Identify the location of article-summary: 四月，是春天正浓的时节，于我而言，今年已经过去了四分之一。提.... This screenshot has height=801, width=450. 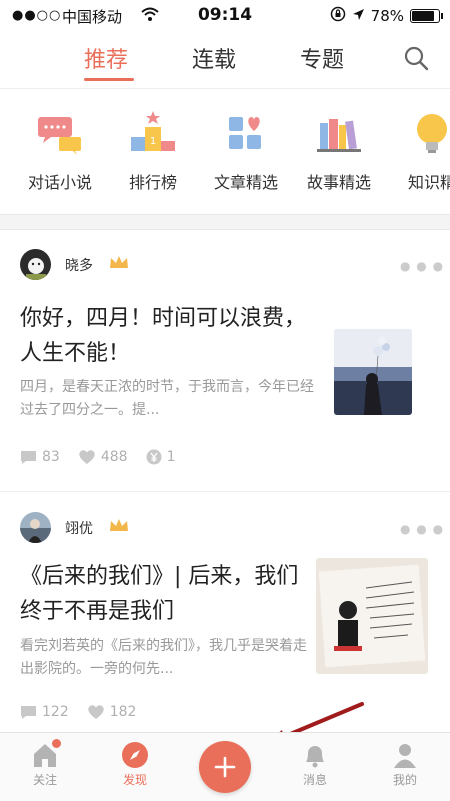
(167, 398).